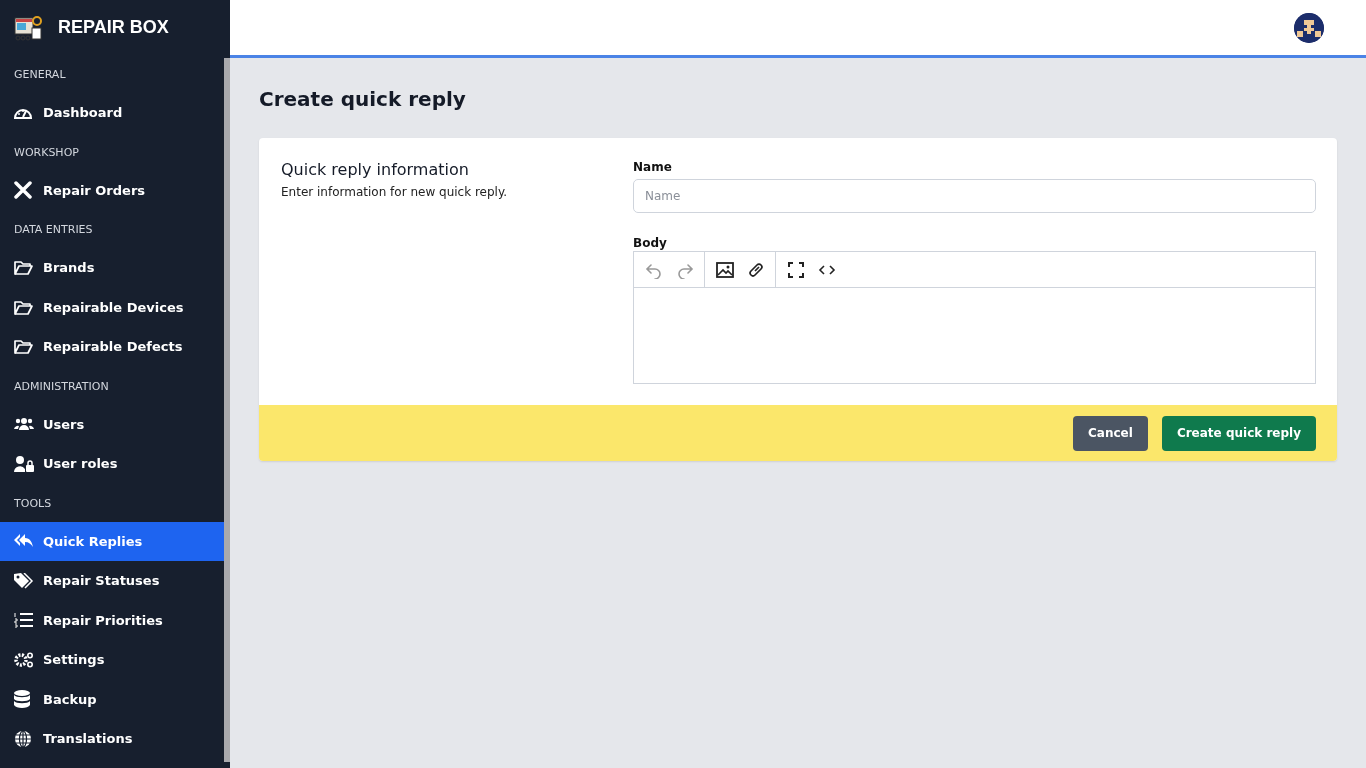 The width and height of the screenshot is (1366, 768). I want to click on sidebar-item: Dashboard, so click(112, 113).